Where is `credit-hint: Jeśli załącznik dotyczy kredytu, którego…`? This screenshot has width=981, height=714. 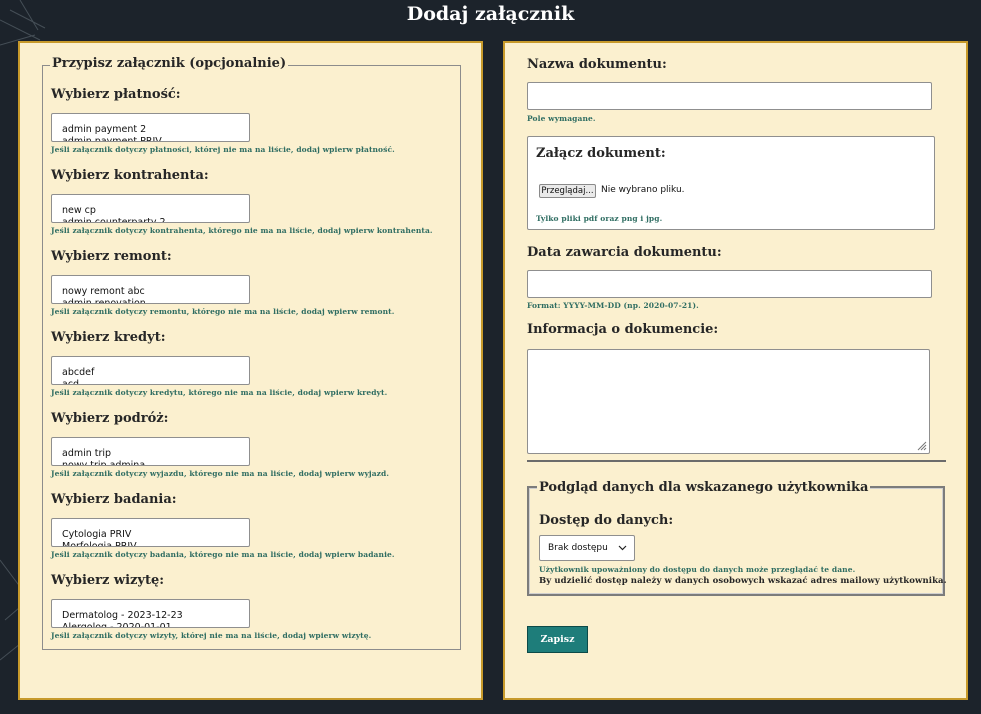 credit-hint: Jeśli załącznik dotyczy kredytu, którego… is located at coordinates (219, 392).